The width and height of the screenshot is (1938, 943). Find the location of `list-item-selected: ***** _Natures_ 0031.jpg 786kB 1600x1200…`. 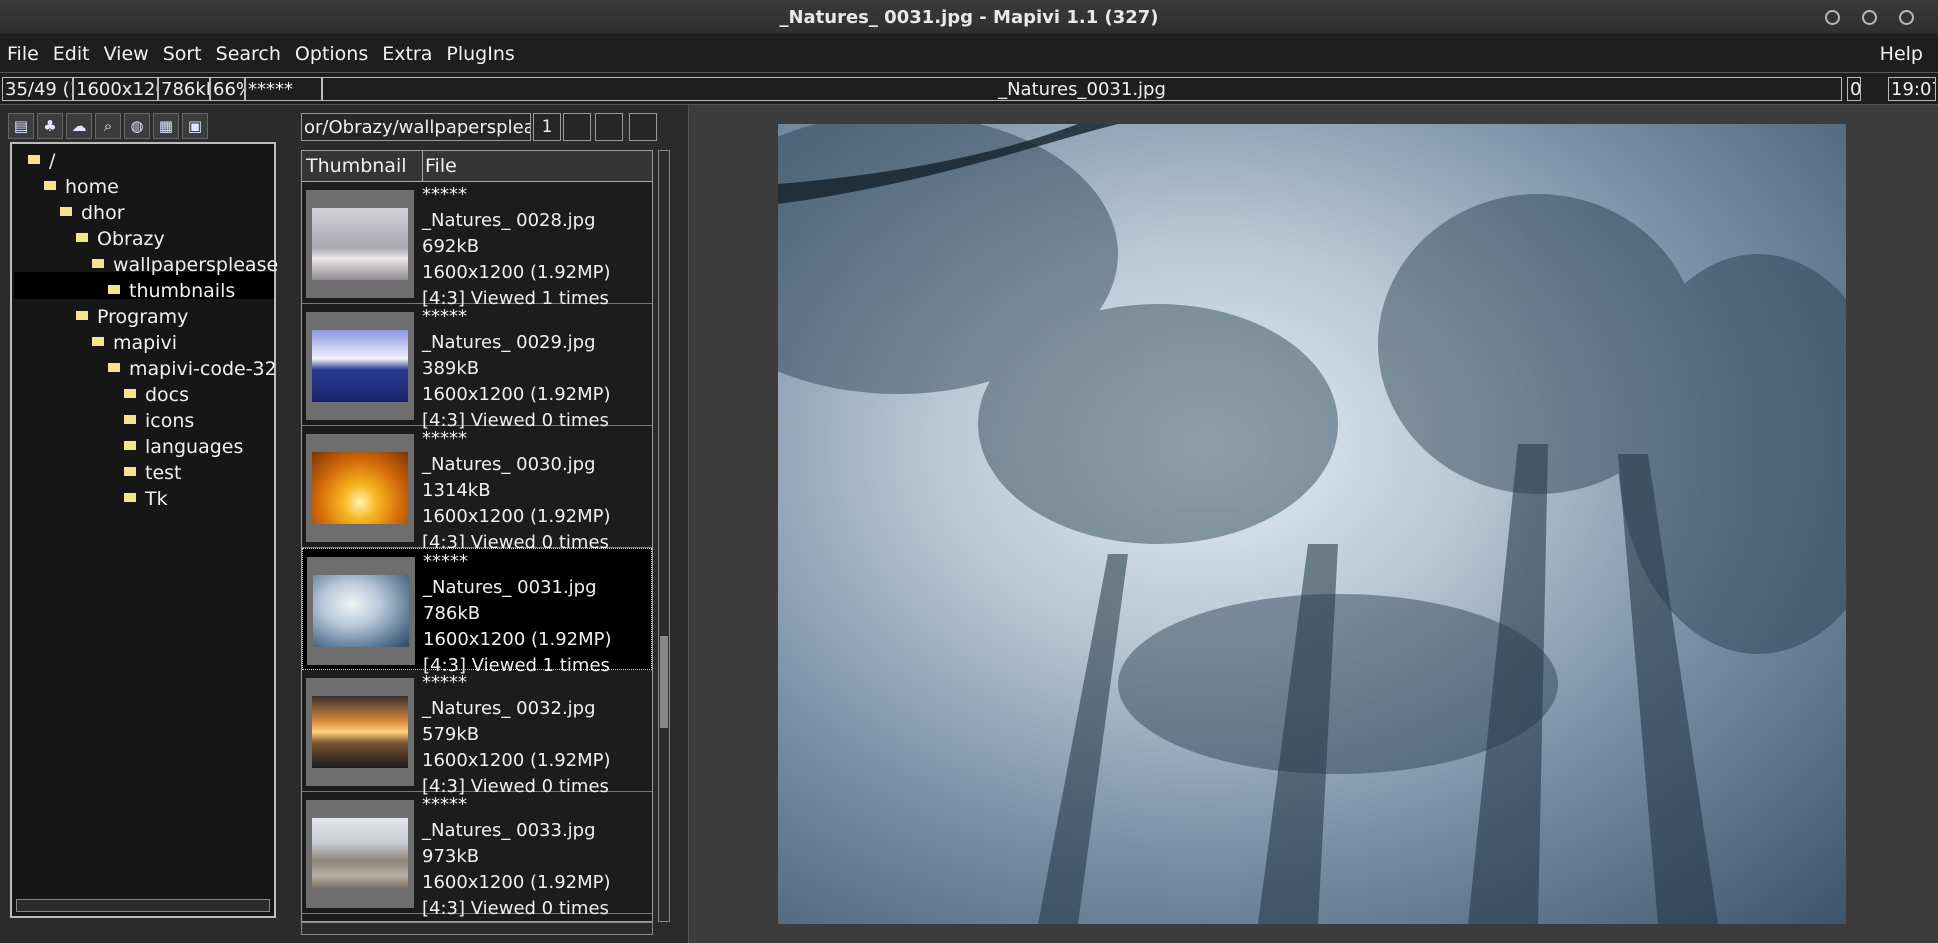

list-item-selected: ***** _Natures_ 0031.jpg 786kB 1600x1200… is located at coordinates (477, 612).